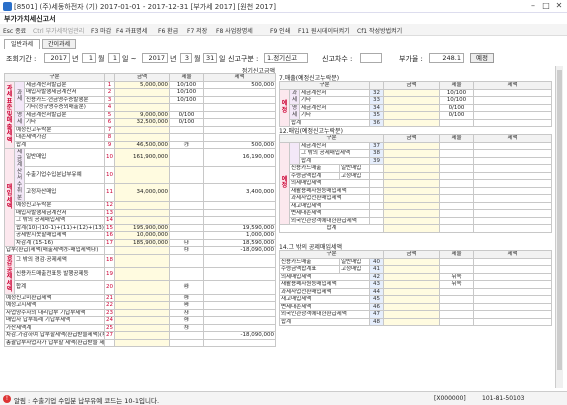  Describe the element at coordinates (142, 157) in the screenshot. I see `amount-input: 161,900,000` at that location.